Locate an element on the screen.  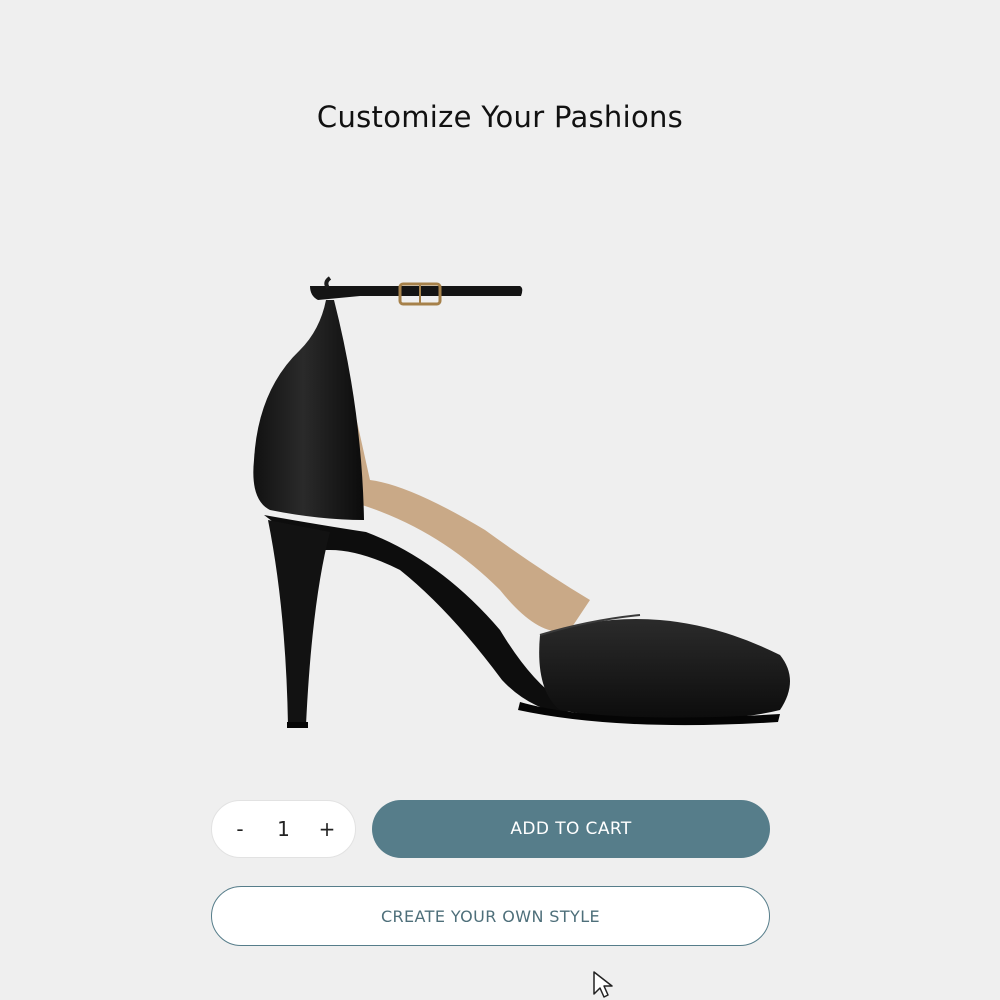
create-your-own-style-button: CREATE YOUR OWN STYLE is located at coordinates (490, 916).